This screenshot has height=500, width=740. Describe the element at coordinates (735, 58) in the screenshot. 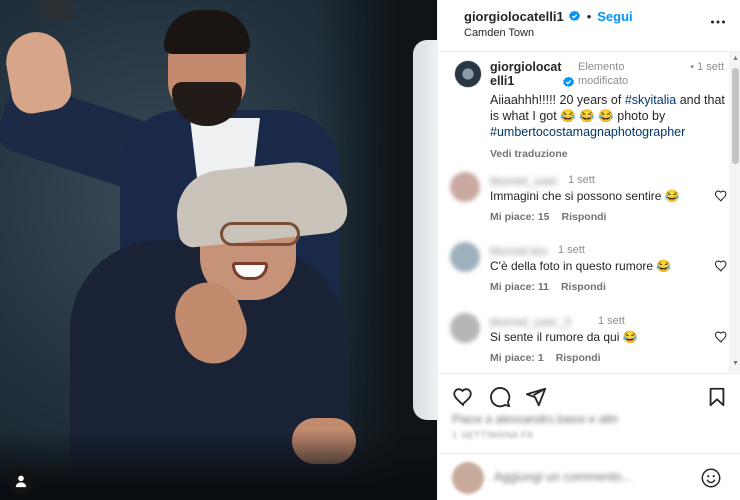

I see `scroll-up-arrow-icon: ▲` at that location.